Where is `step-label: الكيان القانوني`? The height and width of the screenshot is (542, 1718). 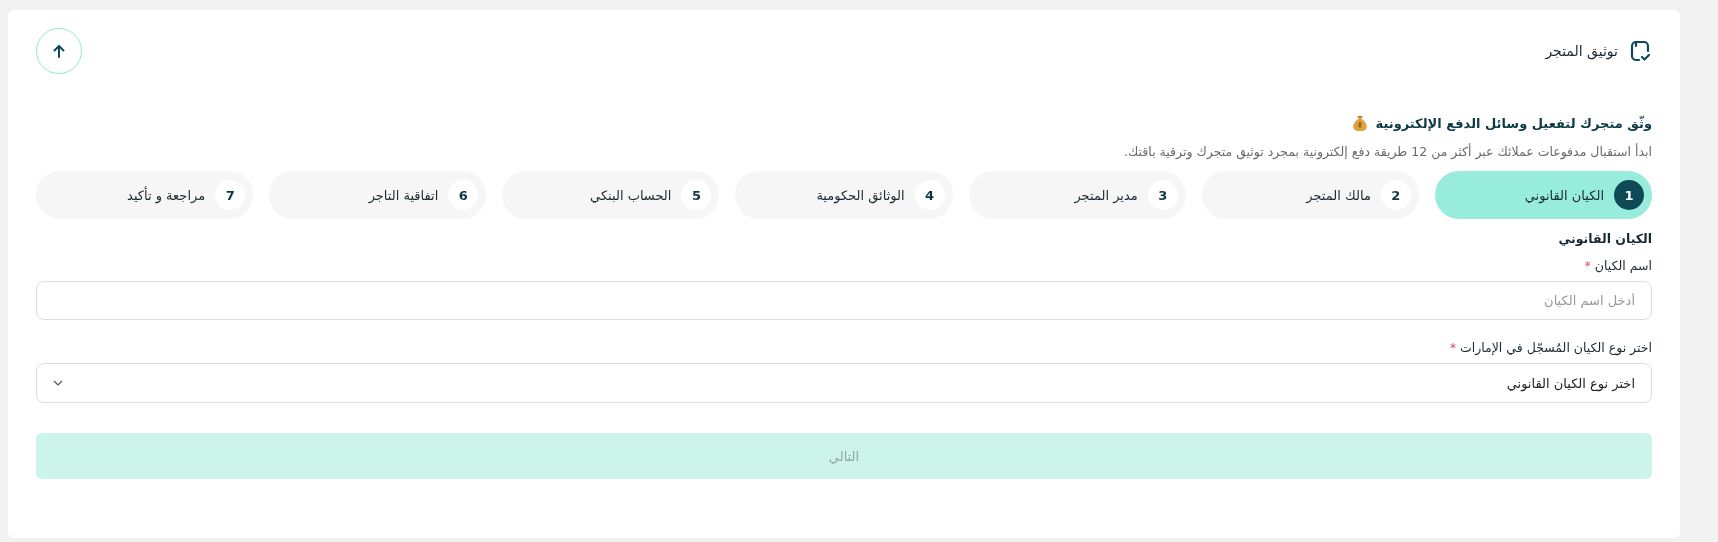 step-label: الكيان القانوني is located at coordinates (1564, 195).